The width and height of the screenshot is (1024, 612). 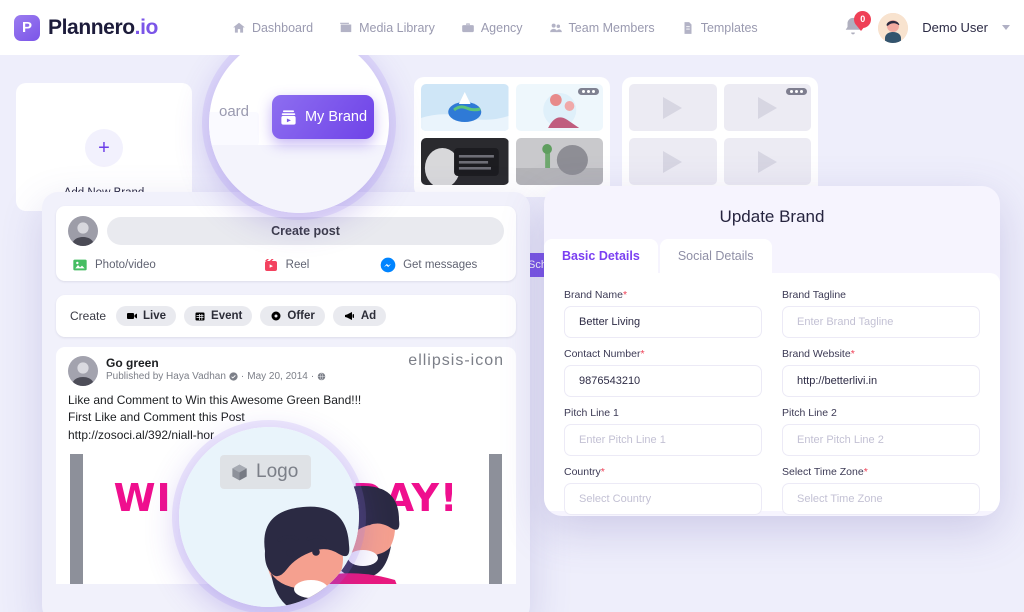 I want to click on field-label: Brand Name*, so click(x=596, y=295).